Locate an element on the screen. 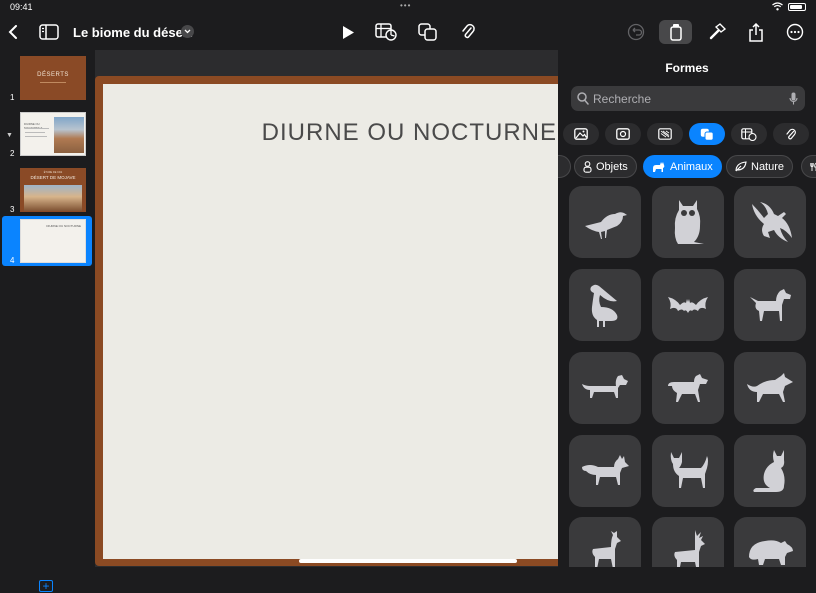 The width and height of the screenshot is (816, 593). back-button is located at coordinates (13, 32).